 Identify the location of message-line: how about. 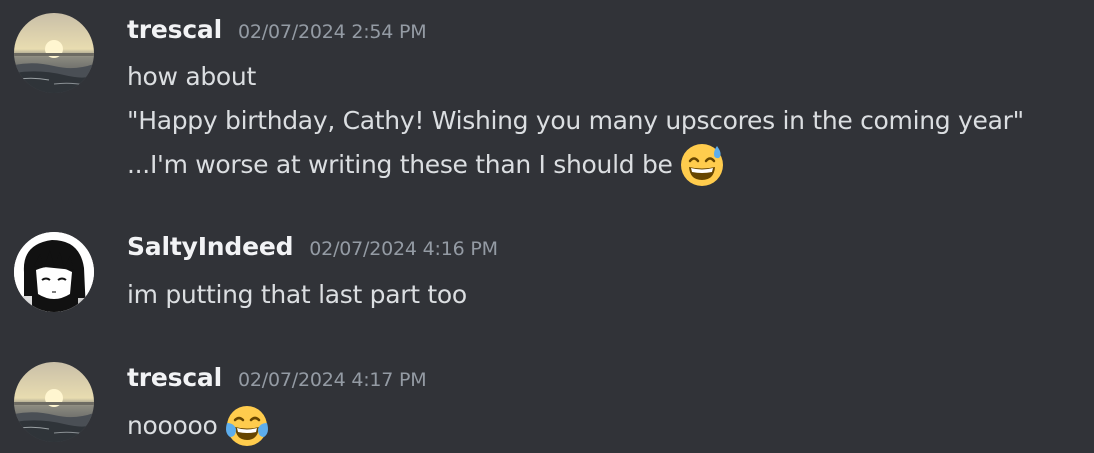
(191, 76).